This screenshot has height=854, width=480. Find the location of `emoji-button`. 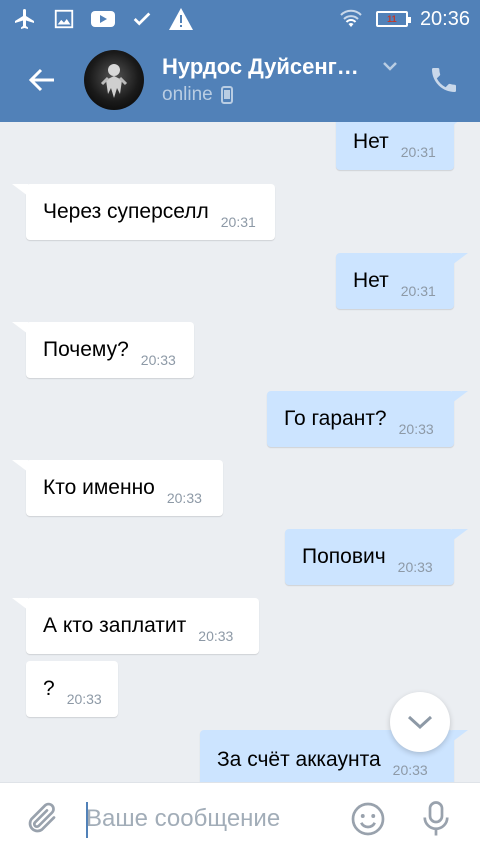

emoji-button is located at coordinates (368, 819).